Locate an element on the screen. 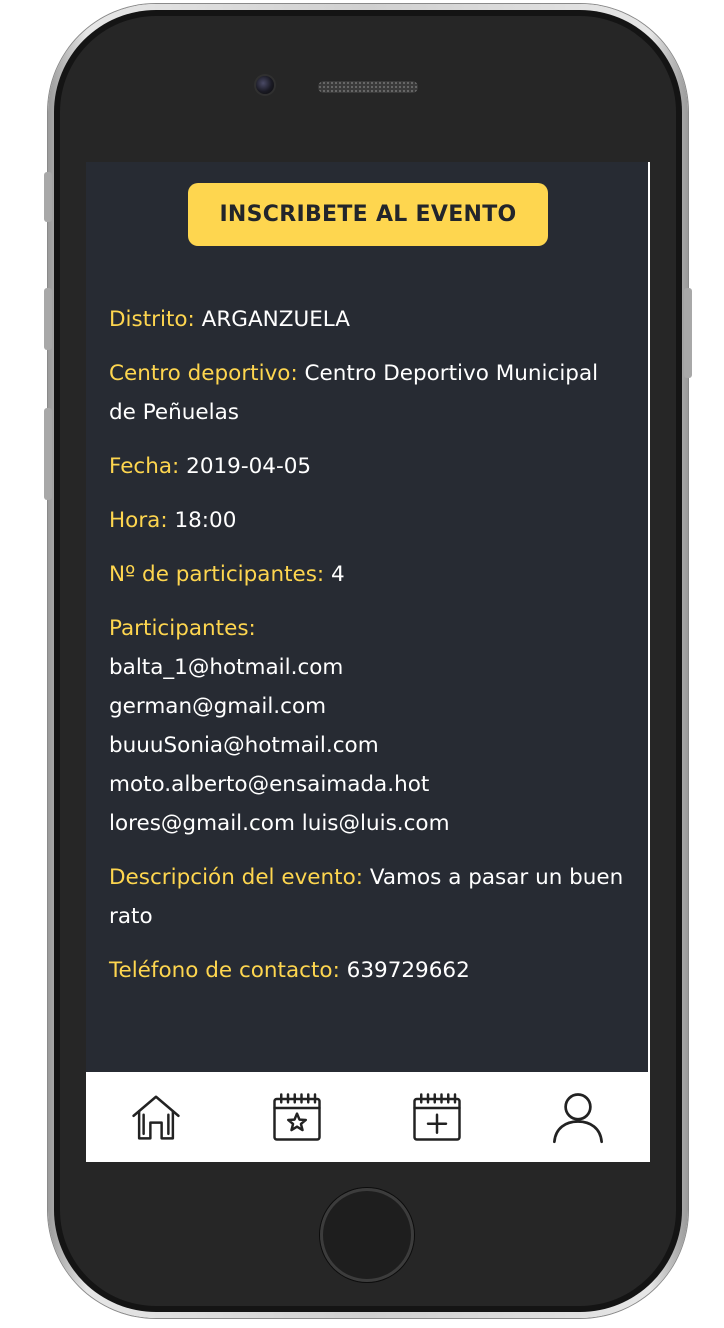 Image resolution: width=724 pixels, height=1328 pixels. screen-edge is located at coordinates (649, 662).